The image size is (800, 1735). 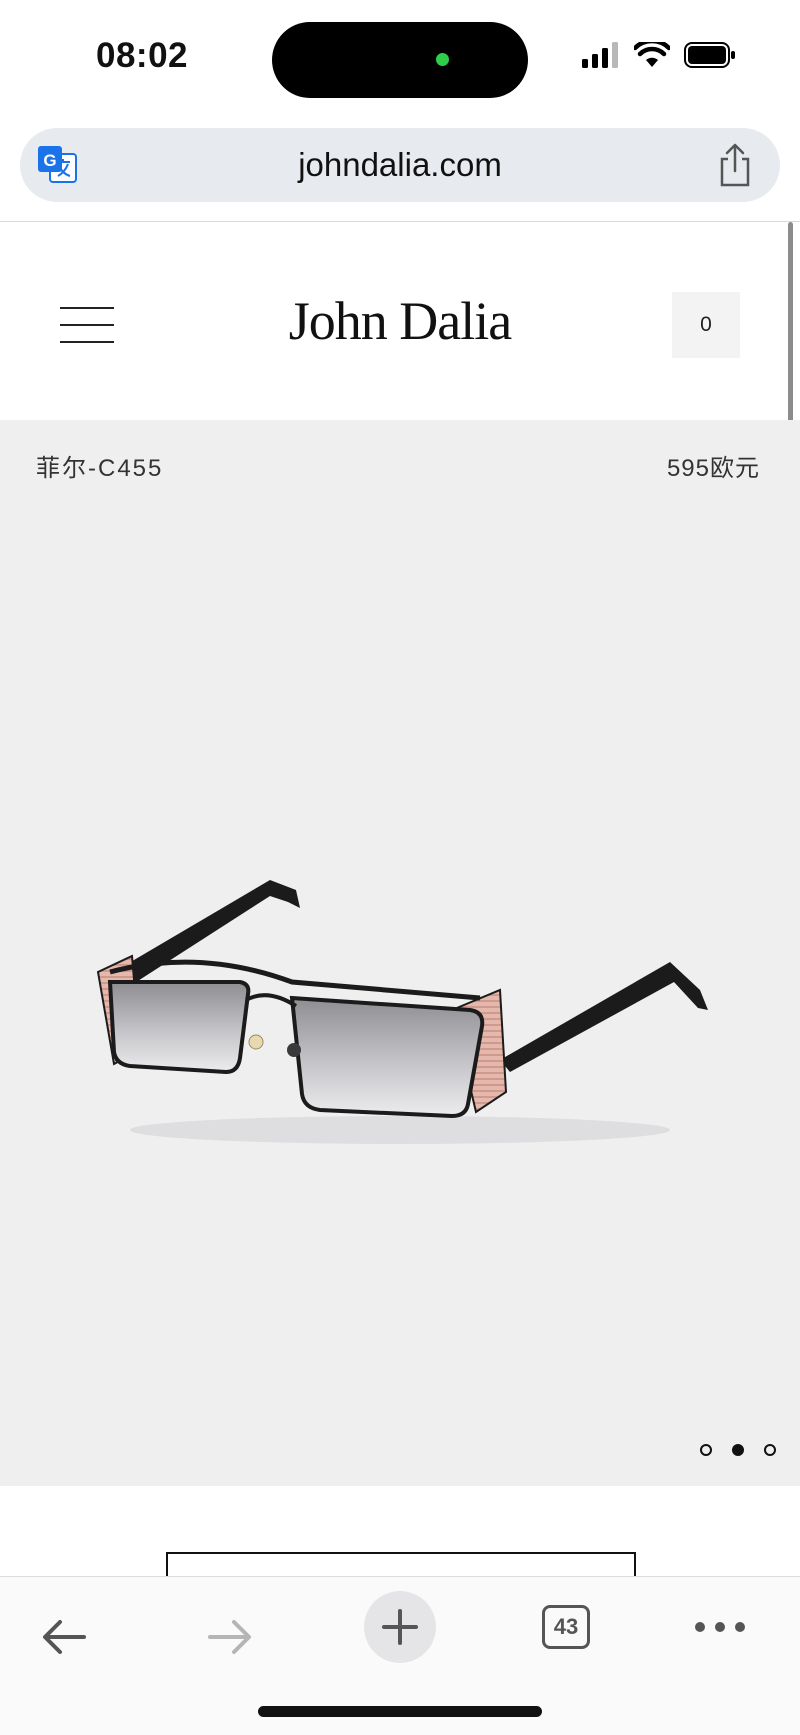 What do you see at coordinates (442, 59) in the screenshot?
I see `camera-indicator-dot` at bounding box center [442, 59].